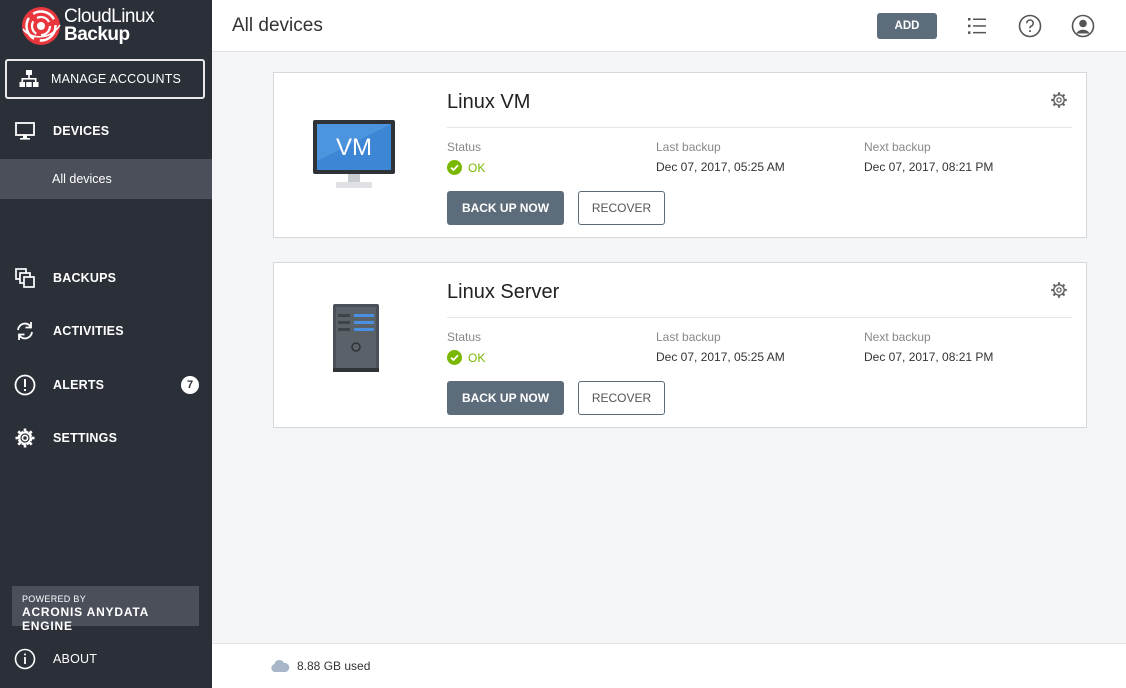  Describe the element at coordinates (277, 25) in the screenshot. I see `page-title: All devices` at that location.